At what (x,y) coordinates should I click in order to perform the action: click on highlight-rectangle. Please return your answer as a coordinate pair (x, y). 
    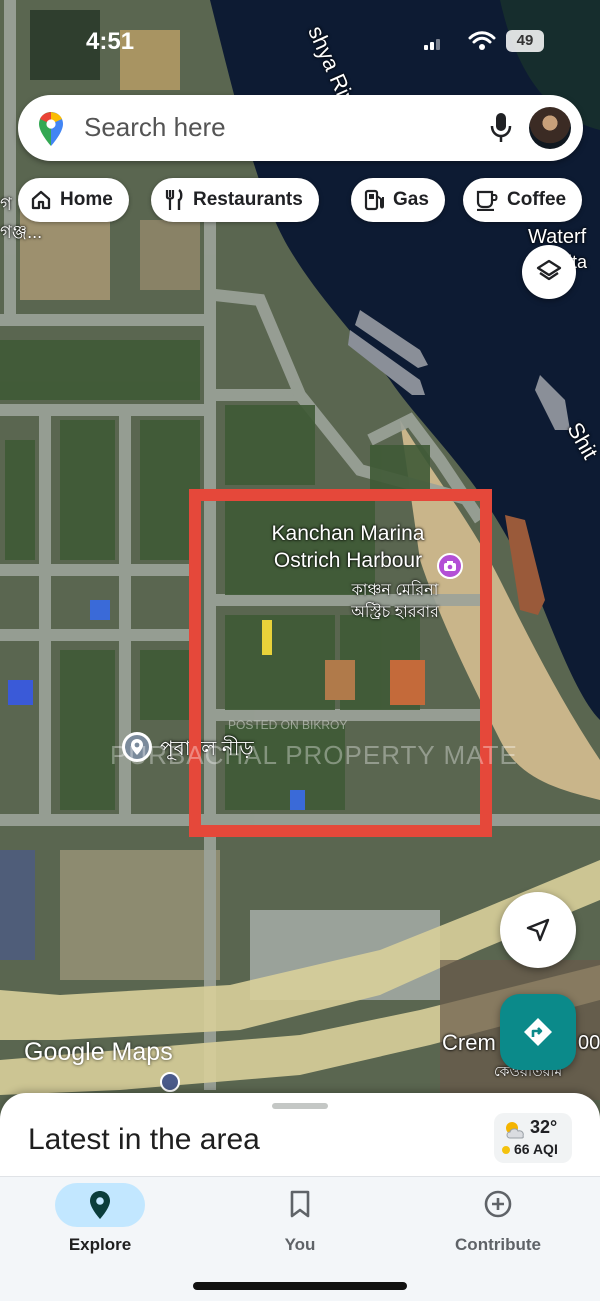
    Looking at the image, I should click on (340, 663).